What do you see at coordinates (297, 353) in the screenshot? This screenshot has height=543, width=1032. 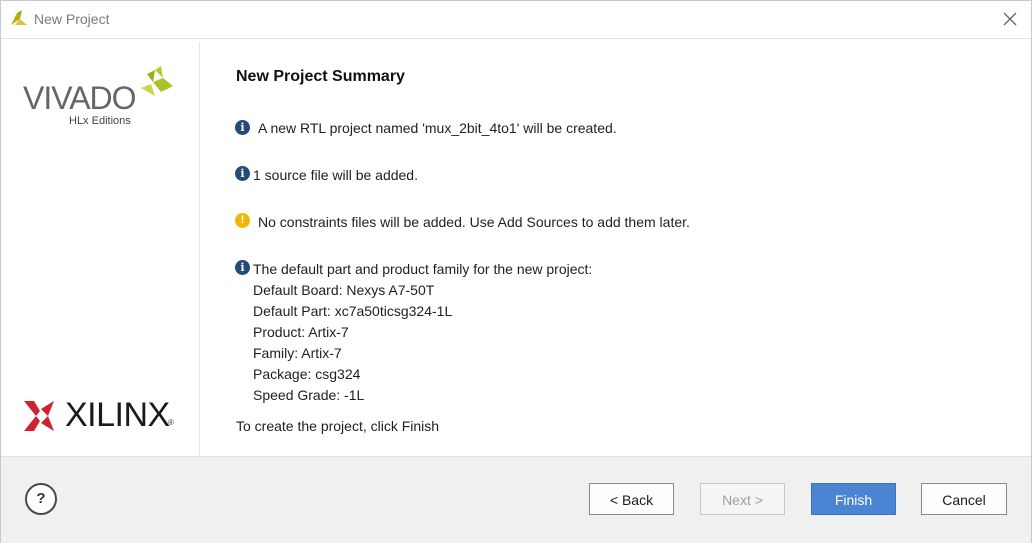 I see `detail-family: Family: Artix-7` at bounding box center [297, 353].